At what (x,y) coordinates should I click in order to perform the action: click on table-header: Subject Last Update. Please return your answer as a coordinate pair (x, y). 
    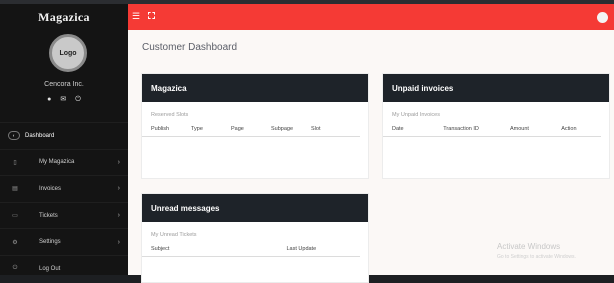
    Looking at the image, I should click on (251, 249).